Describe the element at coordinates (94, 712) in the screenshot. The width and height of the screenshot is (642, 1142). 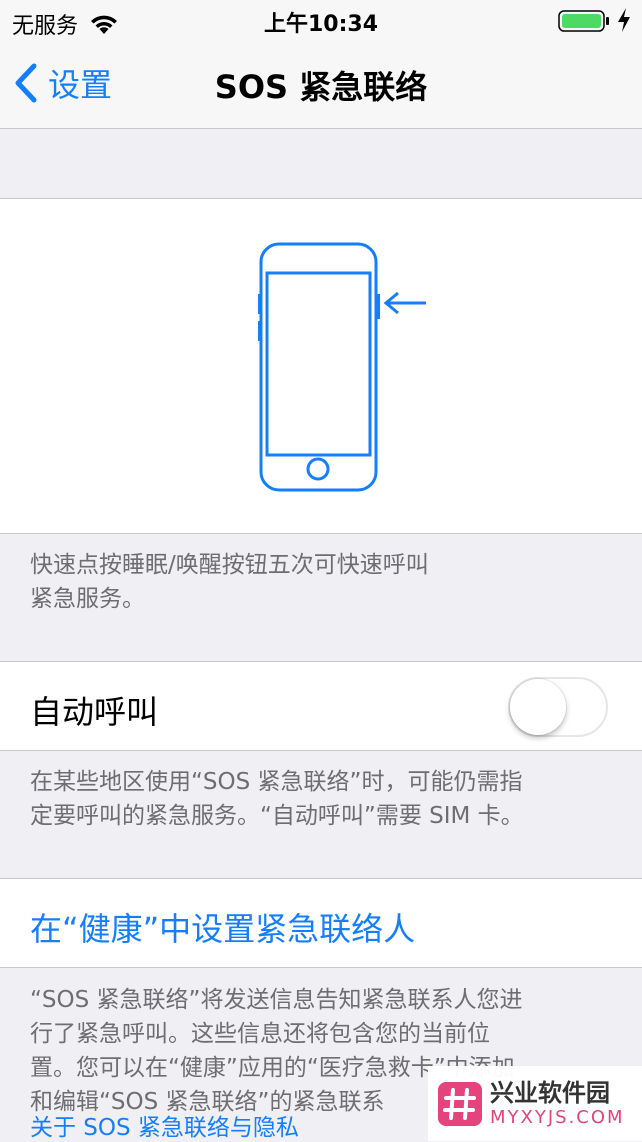
I see `auto-call-label: 自动呼叫` at that location.